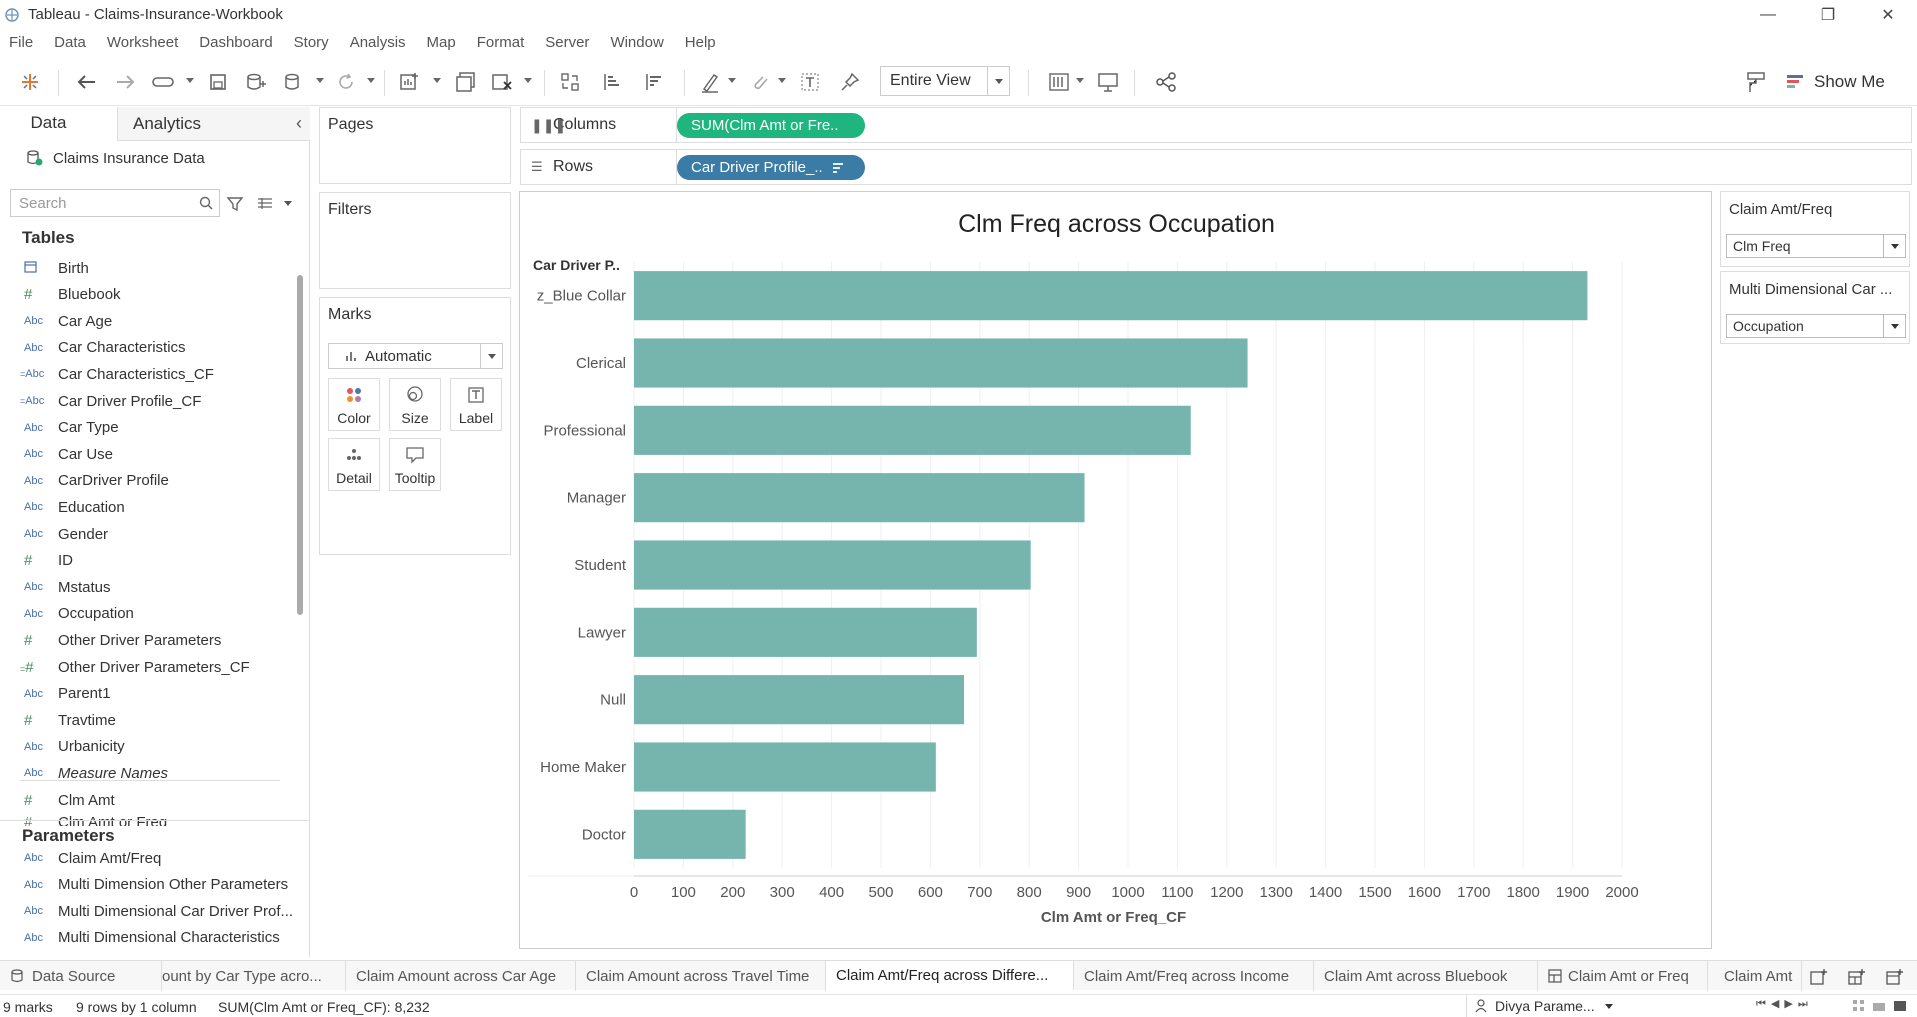  I want to click on category-label: Home Maker, so click(583, 767).